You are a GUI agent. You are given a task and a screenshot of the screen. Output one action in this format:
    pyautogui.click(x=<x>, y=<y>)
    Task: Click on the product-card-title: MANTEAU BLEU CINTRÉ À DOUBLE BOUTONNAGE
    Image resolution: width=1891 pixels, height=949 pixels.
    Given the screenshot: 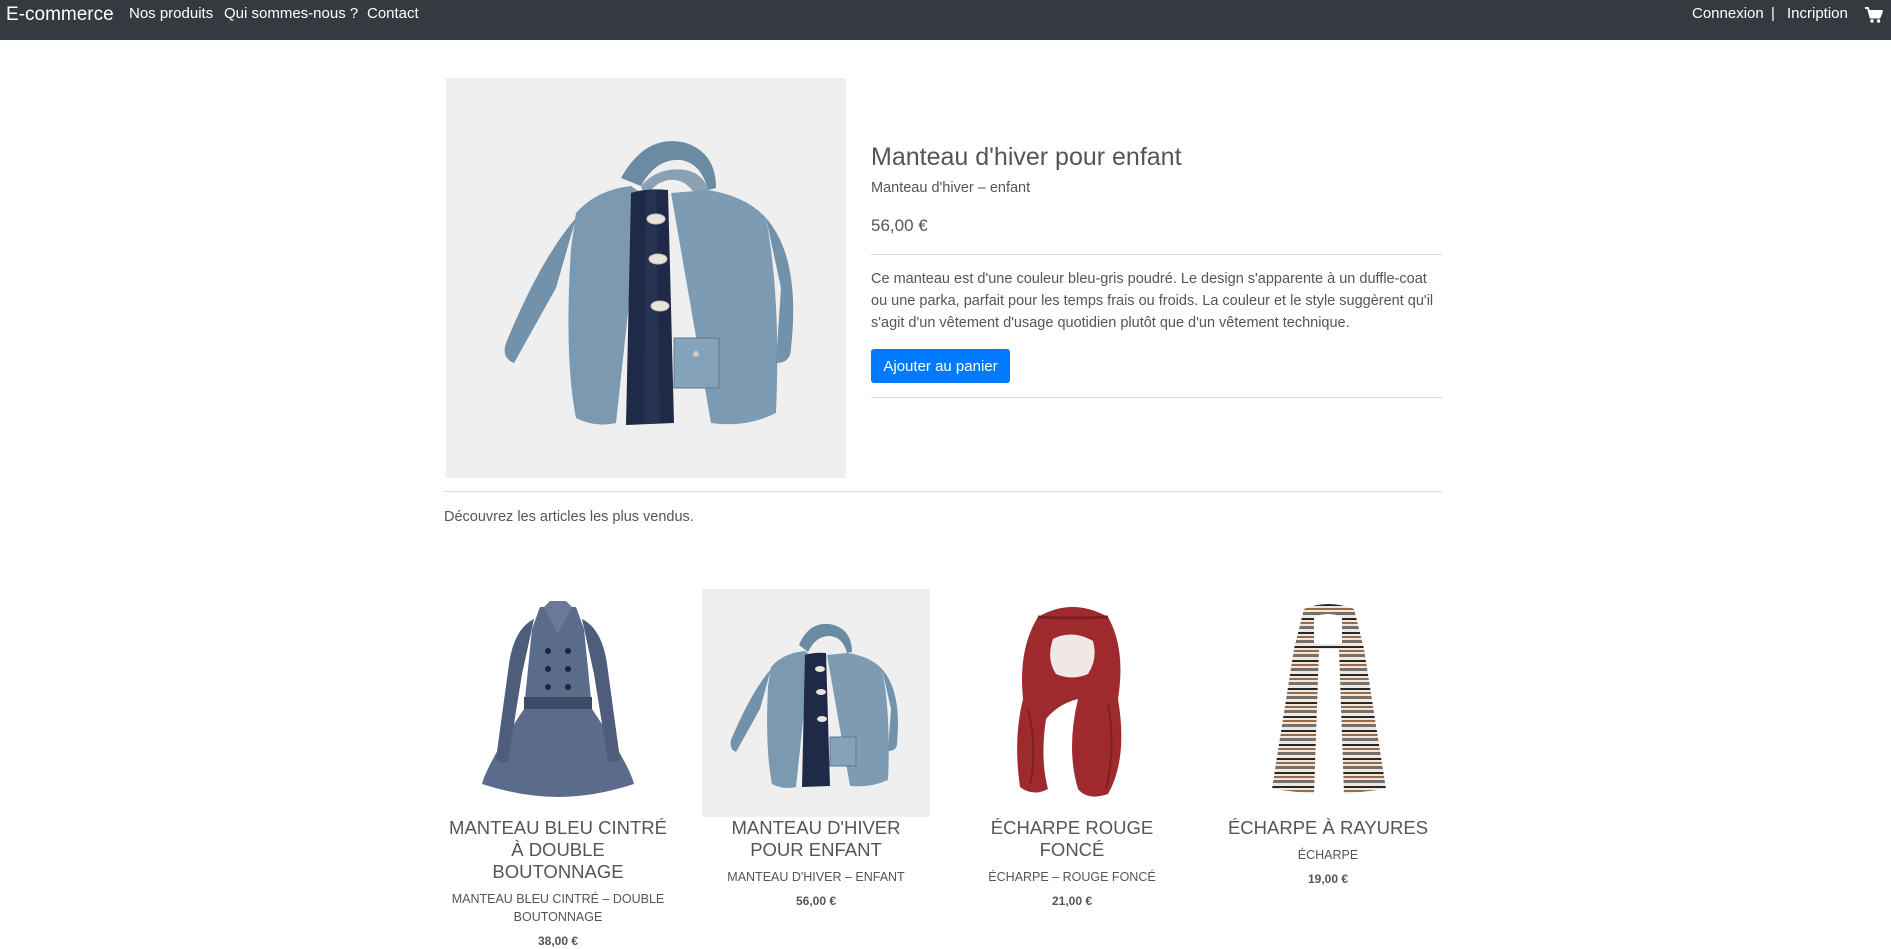 What is the action you would take?
    pyautogui.click(x=558, y=850)
    